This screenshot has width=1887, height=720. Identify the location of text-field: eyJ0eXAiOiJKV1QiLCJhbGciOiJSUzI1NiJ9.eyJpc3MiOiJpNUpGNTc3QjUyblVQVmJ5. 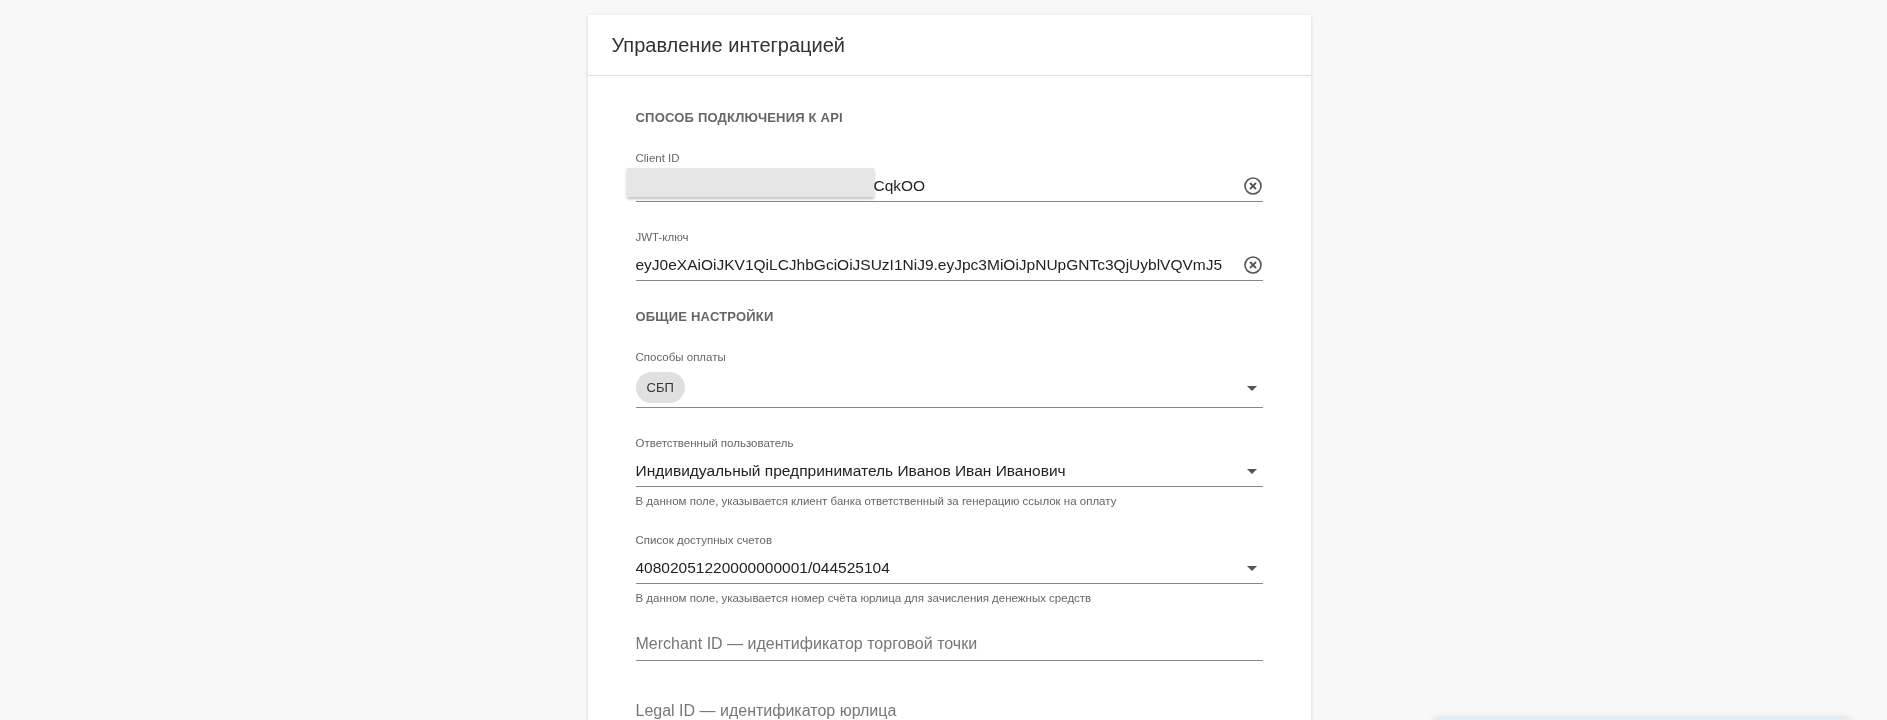
(949, 265).